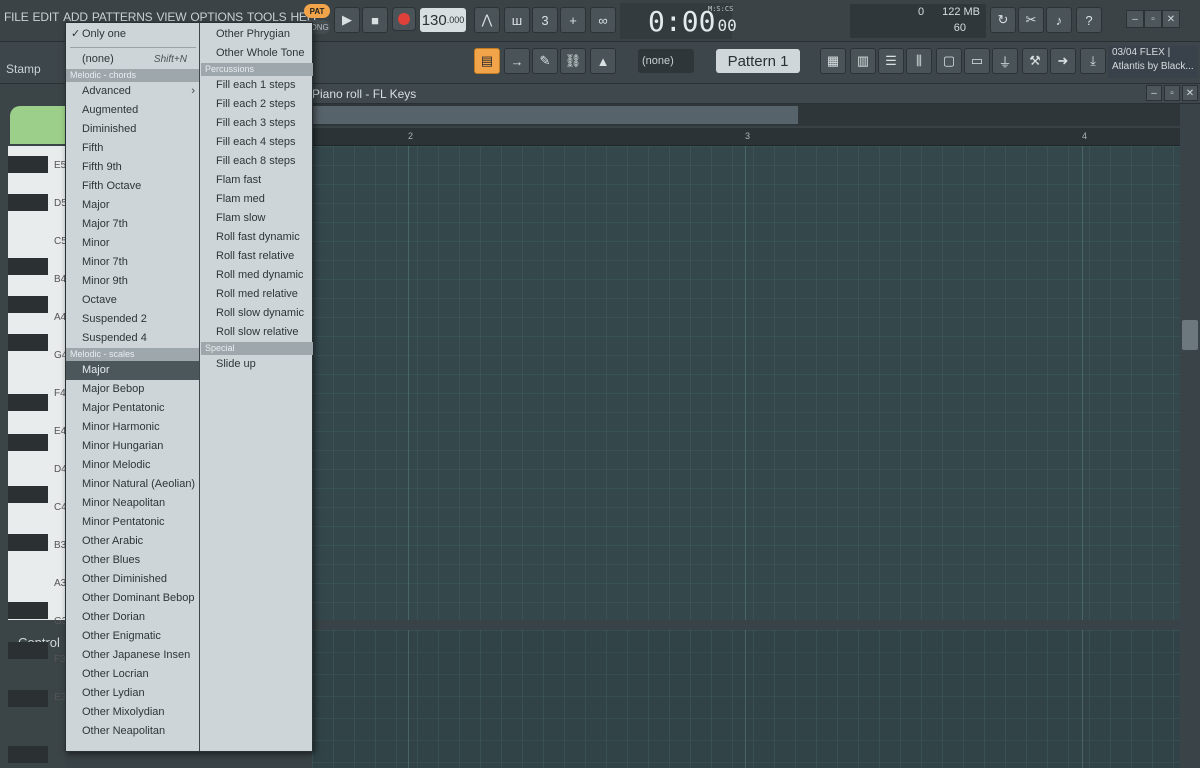 Image resolution: width=1200 pixels, height=768 pixels. Describe the element at coordinates (257, 85) in the screenshot. I see `menu-item-perc-fill-each-1-steps: Fill each 1 steps` at that location.